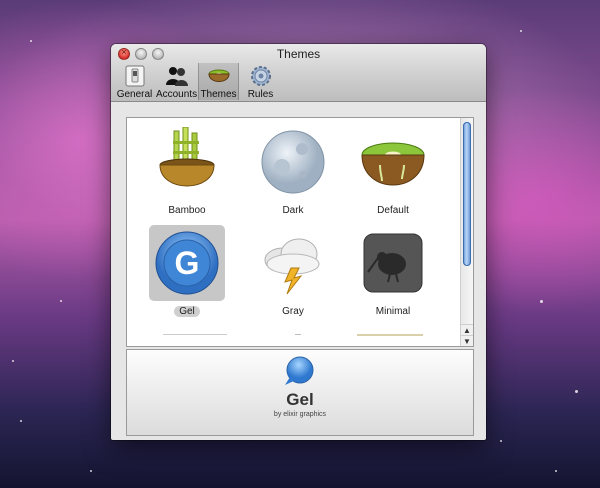  I want to click on toolbar-label-rules: Rules, so click(260, 94).